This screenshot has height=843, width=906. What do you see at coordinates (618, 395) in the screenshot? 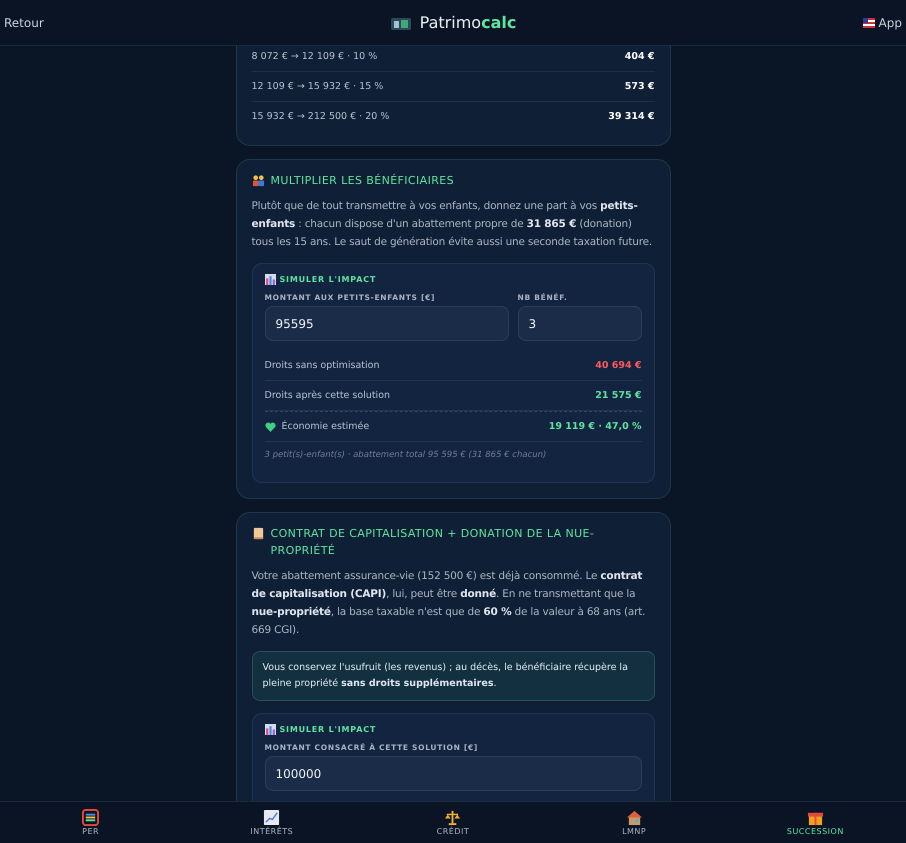
I see `result-value: 21 575 €` at bounding box center [618, 395].